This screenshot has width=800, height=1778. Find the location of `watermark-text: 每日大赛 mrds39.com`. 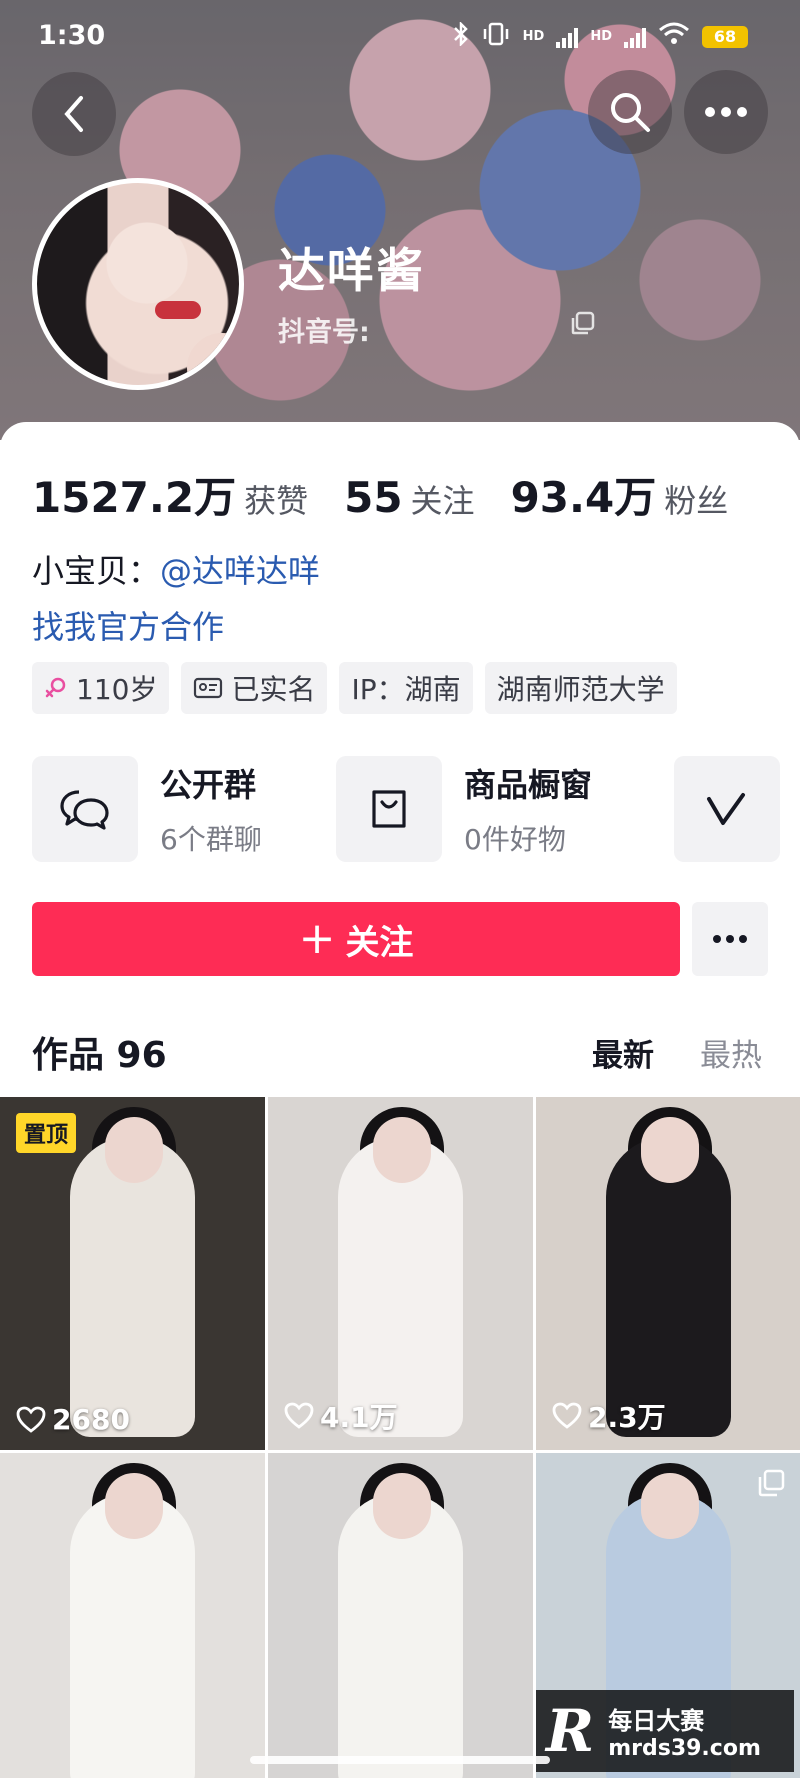

watermark-text: 每日大赛 mrds39.com is located at coordinates (684, 1731).